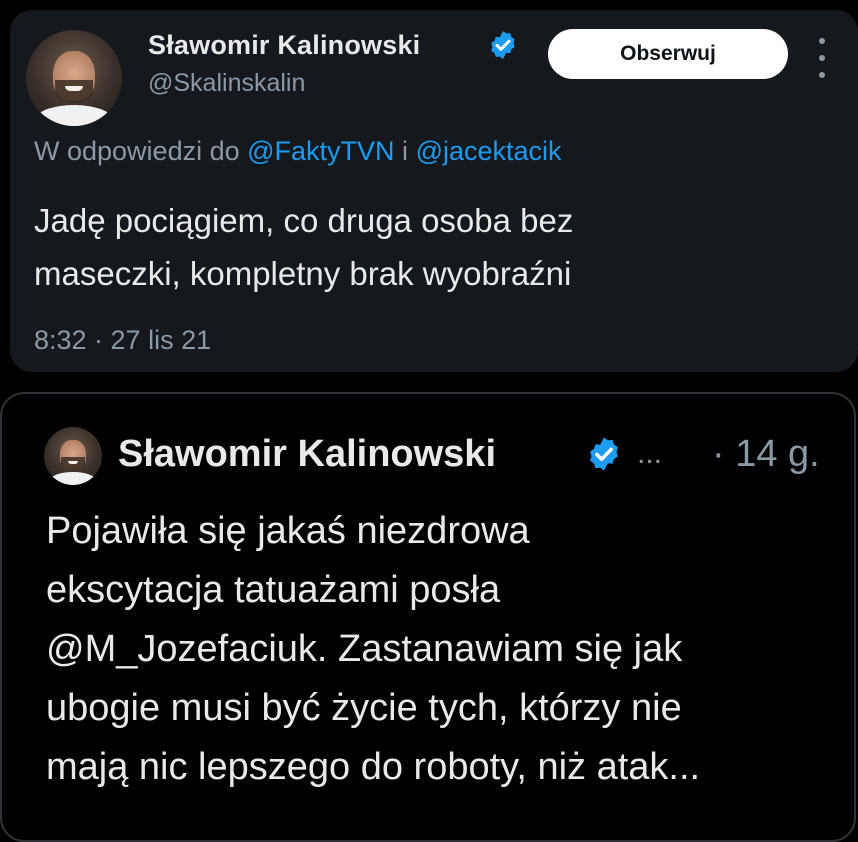 The image size is (858, 842). What do you see at coordinates (364, 708) in the screenshot?
I see `quoted-text-line: ubogie musi być życie tych, którzy nie` at bounding box center [364, 708].